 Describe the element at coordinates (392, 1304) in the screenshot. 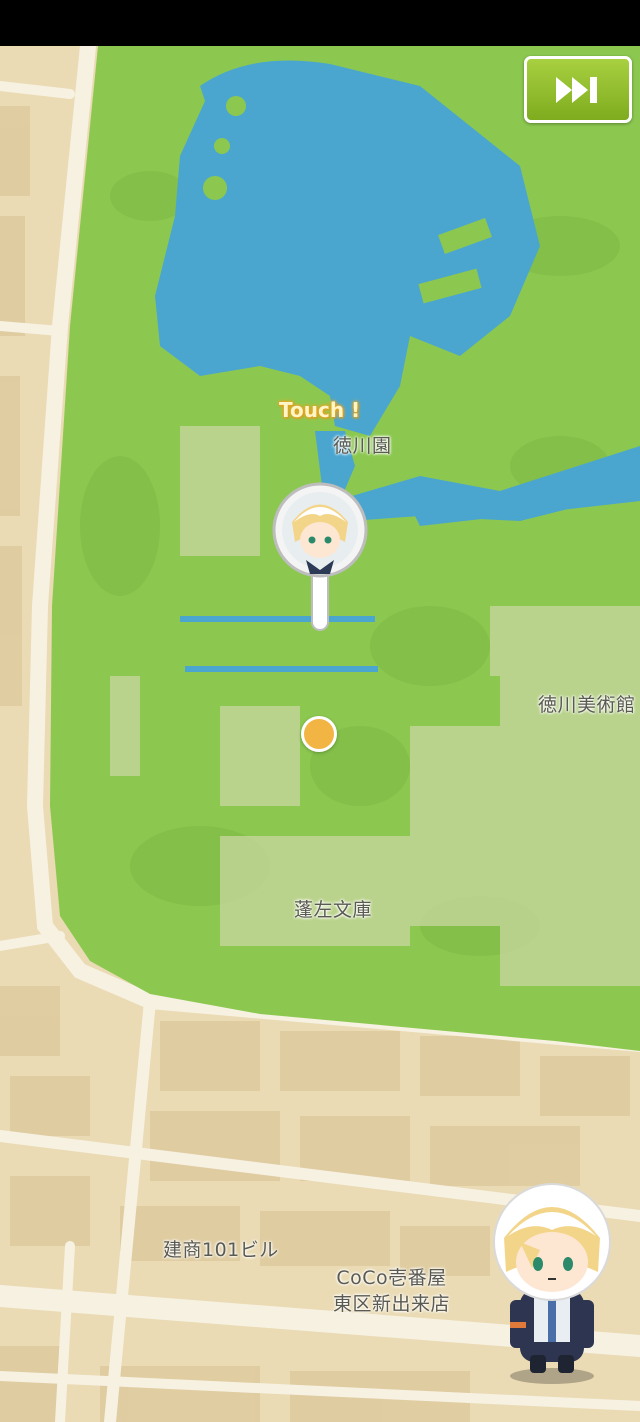

I see `store-name-line2: 東区新出来店` at that location.